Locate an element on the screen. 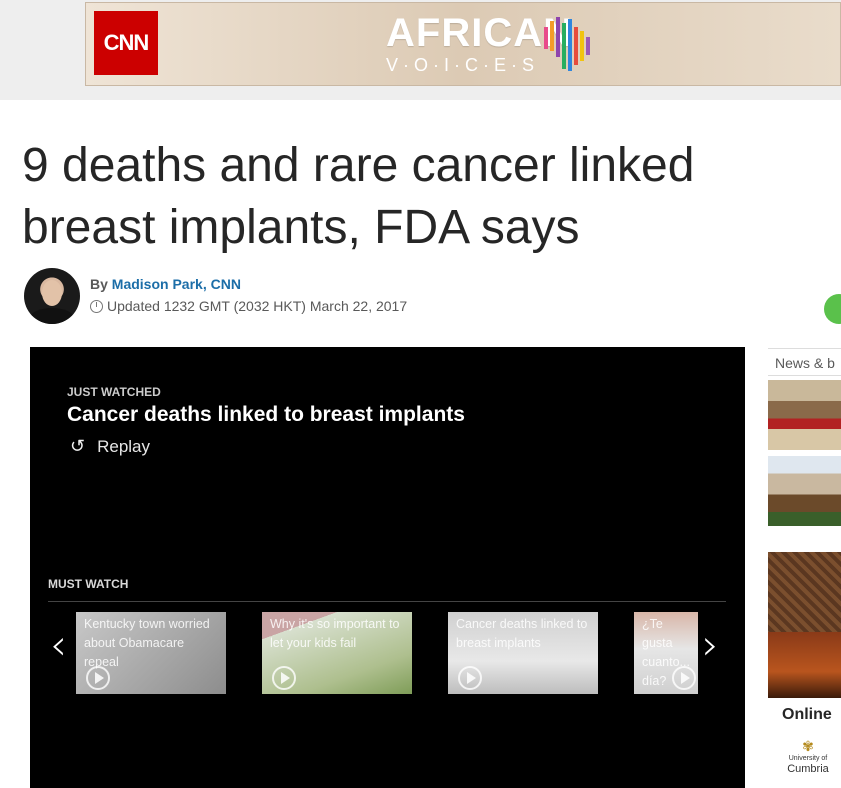 The height and width of the screenshot is (788, 841). university-line-1: University of is located at coordinates (808, 758).